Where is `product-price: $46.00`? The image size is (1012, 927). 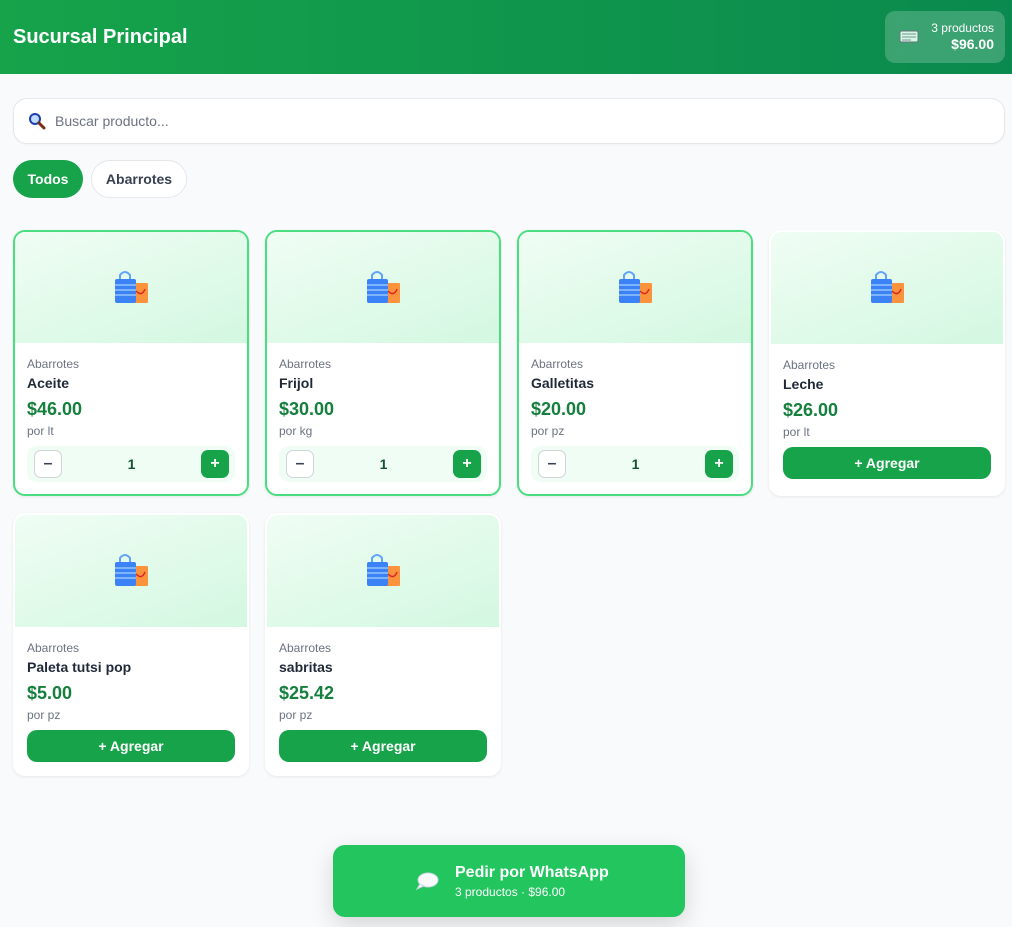 product-price: $46.00 is located at coordinates (55, 409).